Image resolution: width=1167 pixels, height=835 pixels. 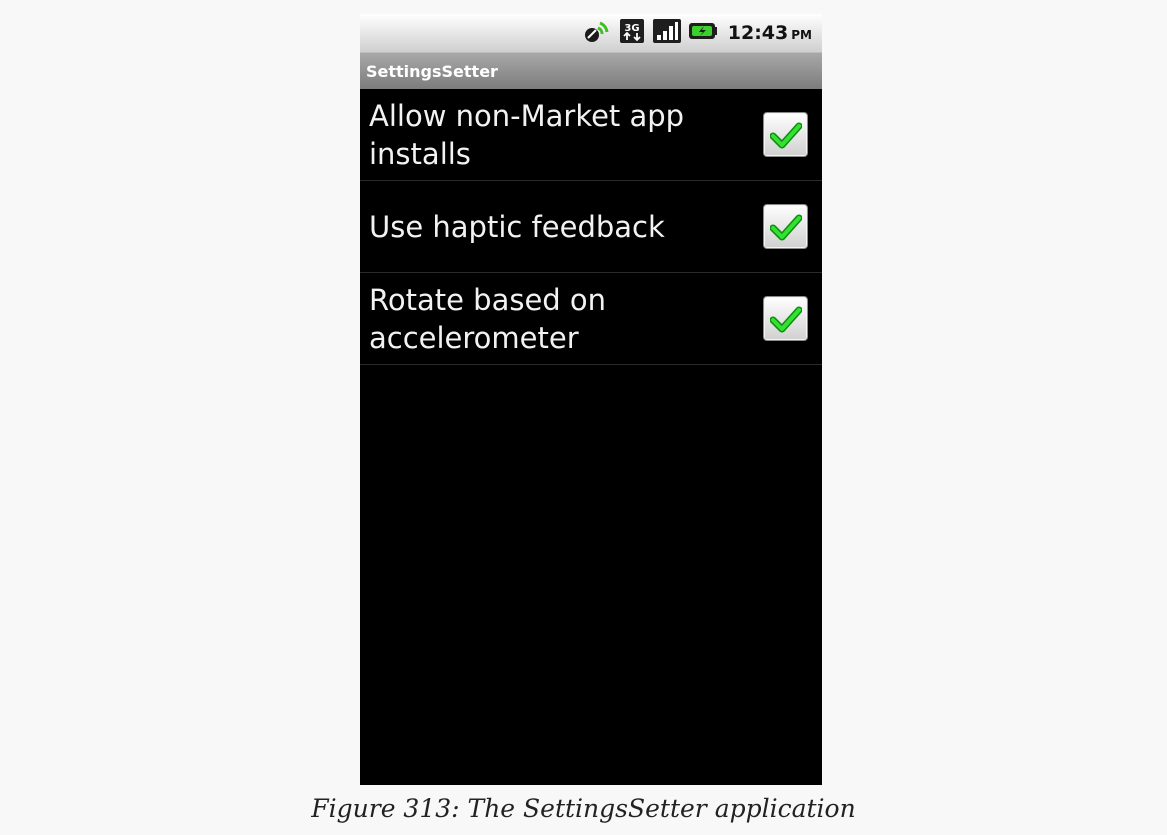 I want to click on gps-icon, so click(x=597, y=33).